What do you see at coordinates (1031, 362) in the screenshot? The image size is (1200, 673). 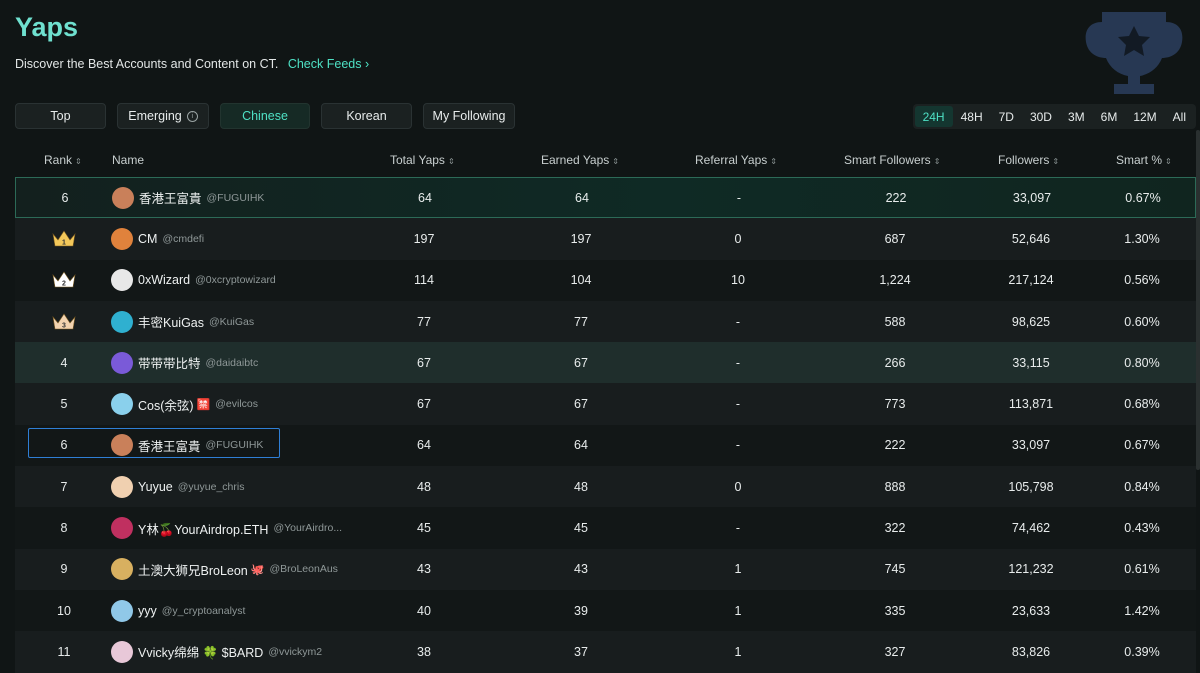 I see `followers: 33,115` at bounding box center [1031, 362].